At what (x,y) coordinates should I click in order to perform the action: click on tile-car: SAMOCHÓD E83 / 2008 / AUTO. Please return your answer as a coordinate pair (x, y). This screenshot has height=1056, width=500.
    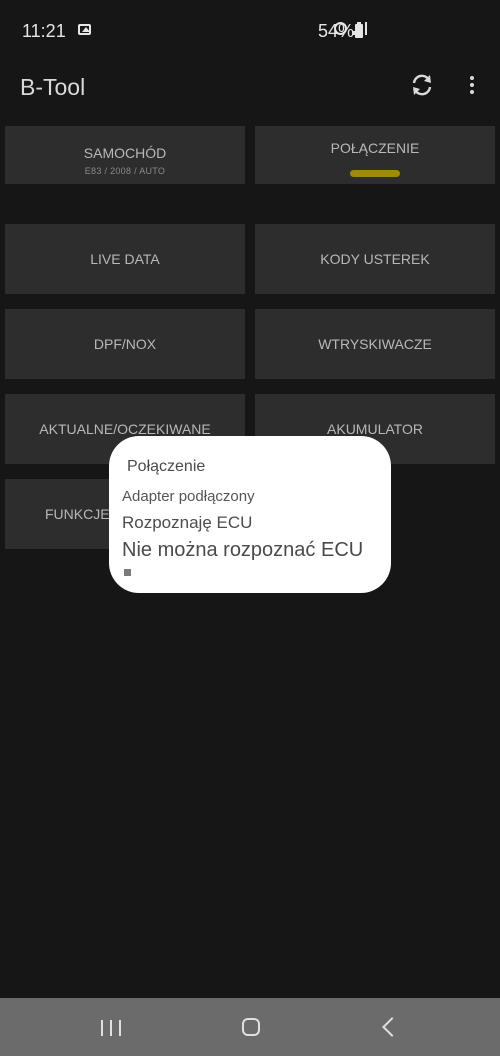
    Looking at the image, I should click on (125, 155).